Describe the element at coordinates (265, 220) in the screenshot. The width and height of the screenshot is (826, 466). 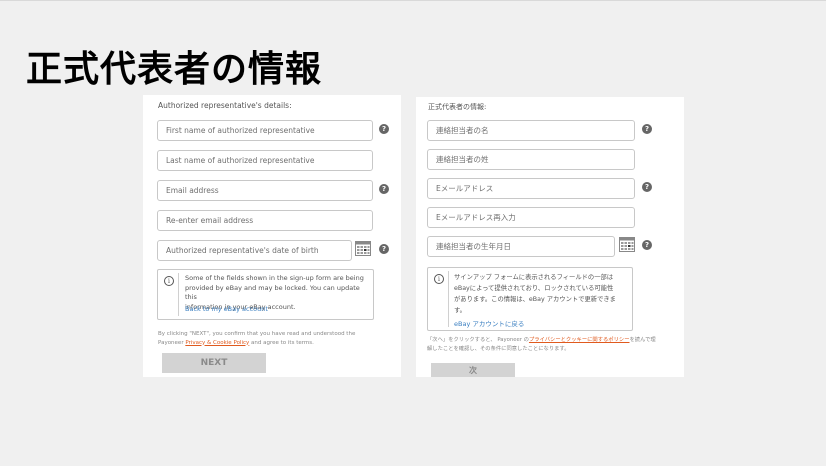
I see `email-confirm-input: Re-enter email address` at that location.